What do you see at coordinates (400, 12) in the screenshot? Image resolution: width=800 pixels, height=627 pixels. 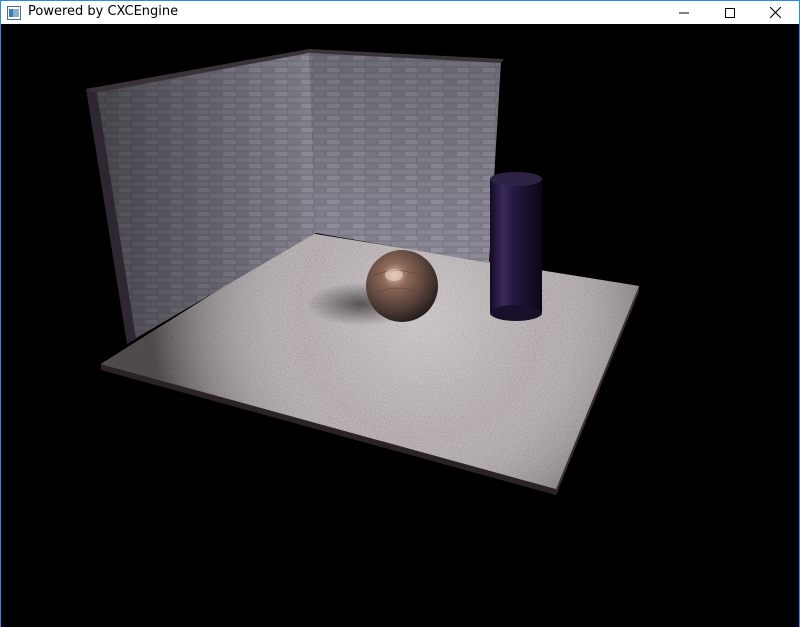 I see `title-bar: Powered by CXCEngine` at bounding box center [400, 12].